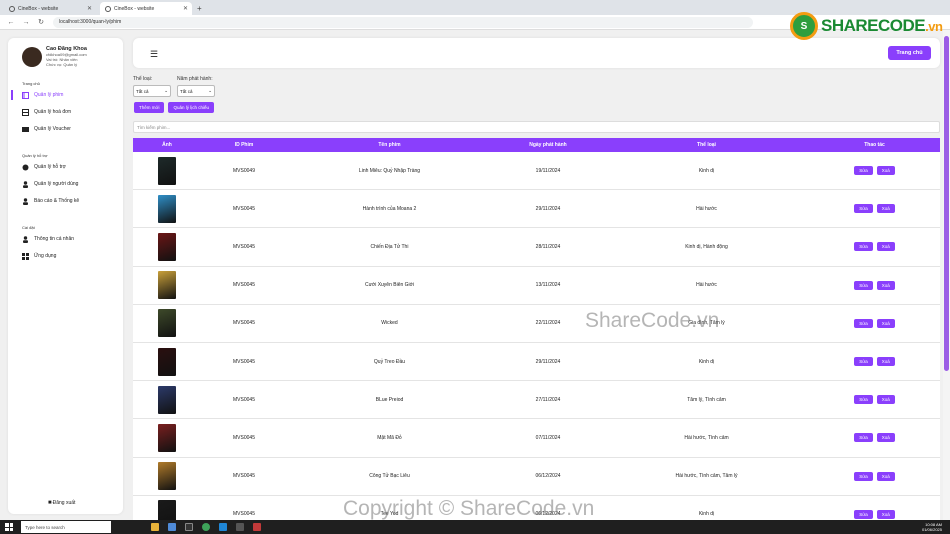 The width and height of the screenshot is (950, 534). I want to click on release-date: 07/11/2024, so click(548, 437).